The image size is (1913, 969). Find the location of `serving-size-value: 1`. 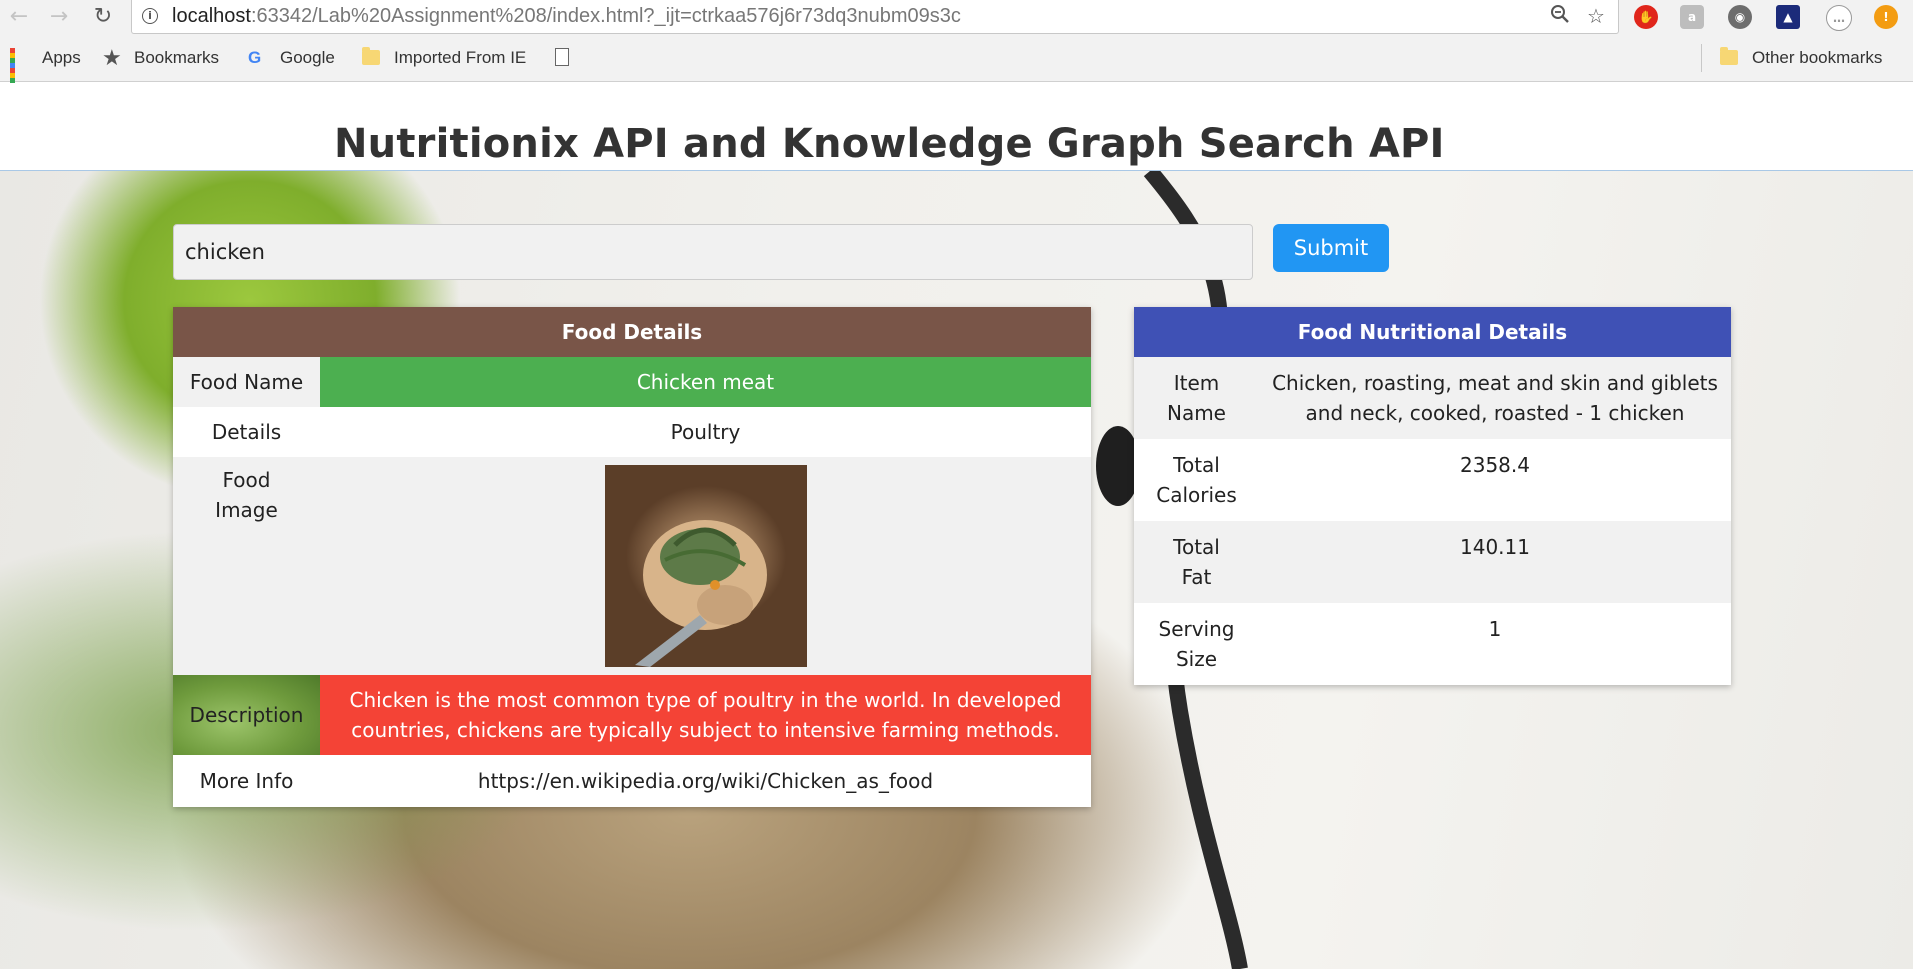

serving-size-value: 1 is located at coordinates (1495, 629).